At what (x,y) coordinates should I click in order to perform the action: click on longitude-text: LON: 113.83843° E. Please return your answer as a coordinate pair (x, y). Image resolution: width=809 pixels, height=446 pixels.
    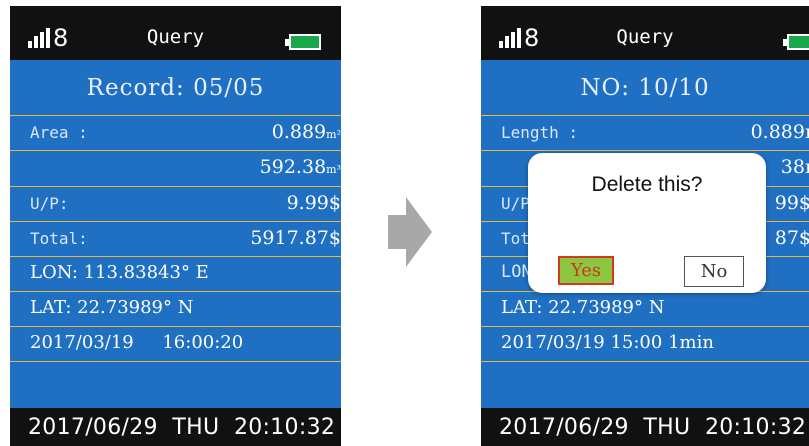
    Looking at the image, I should click on (119, 272).